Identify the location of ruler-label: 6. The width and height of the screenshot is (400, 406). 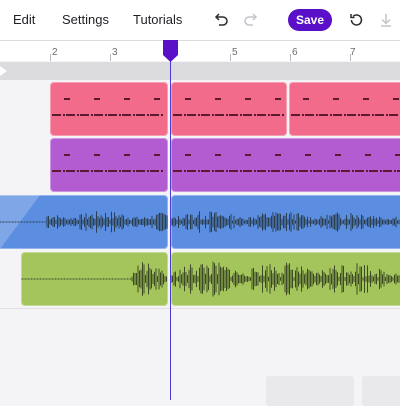
(295, 52).